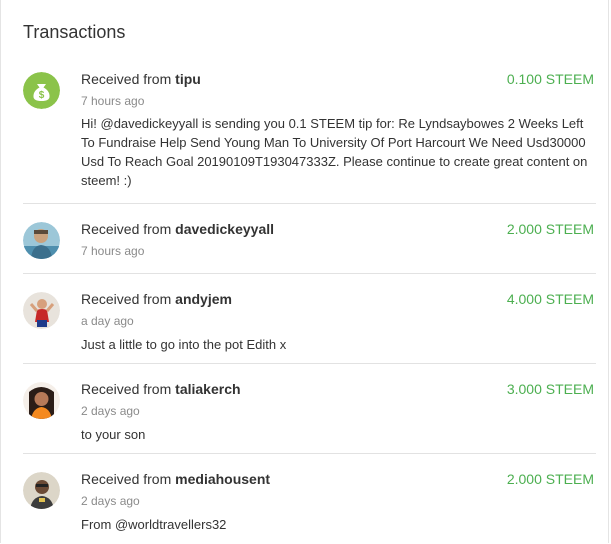 The image size is (611, 544). I want to click on money-bag-icon: $, so click(41, 90).